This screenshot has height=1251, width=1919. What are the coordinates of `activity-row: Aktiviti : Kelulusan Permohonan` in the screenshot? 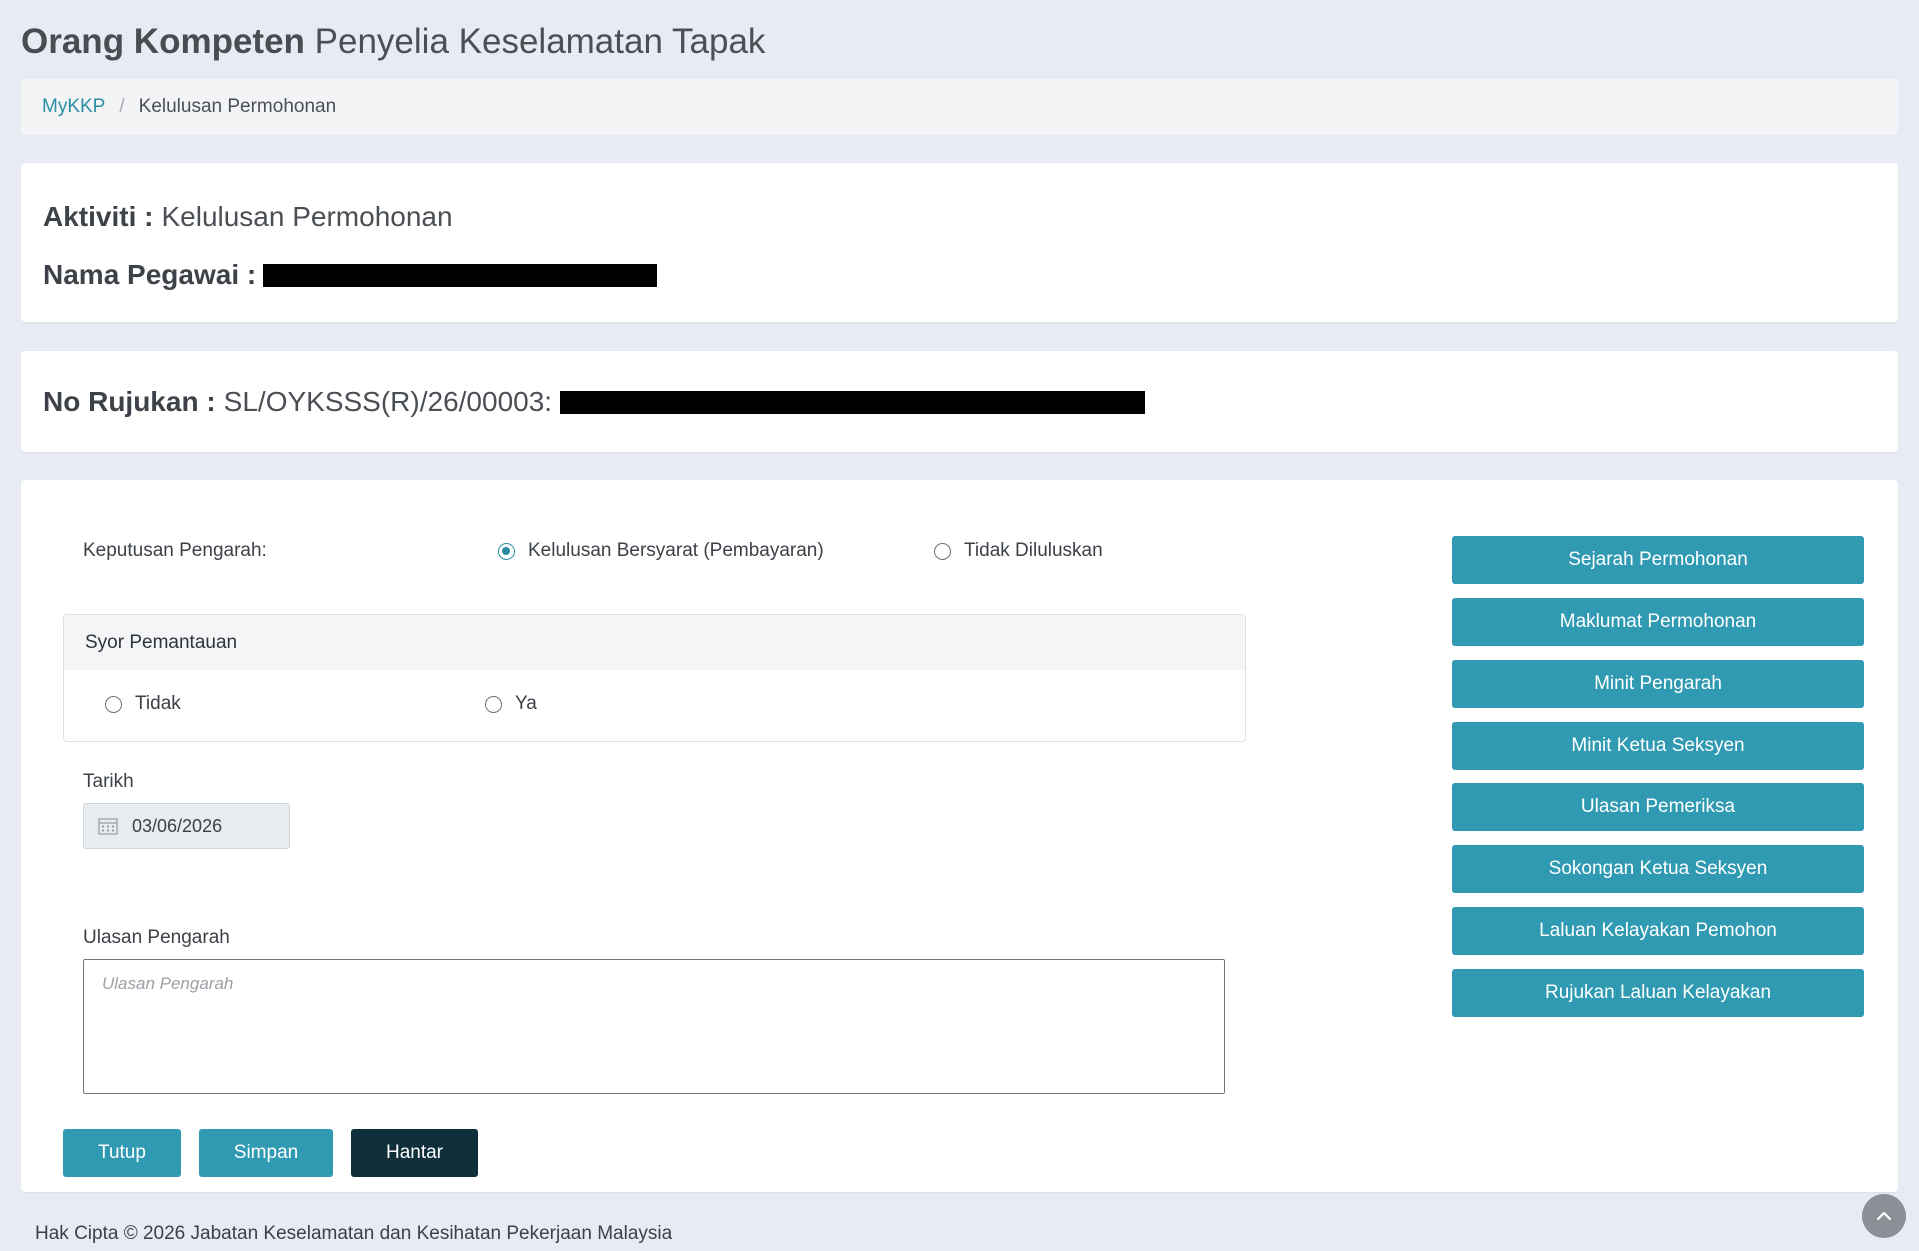 It's located at (248, 217).